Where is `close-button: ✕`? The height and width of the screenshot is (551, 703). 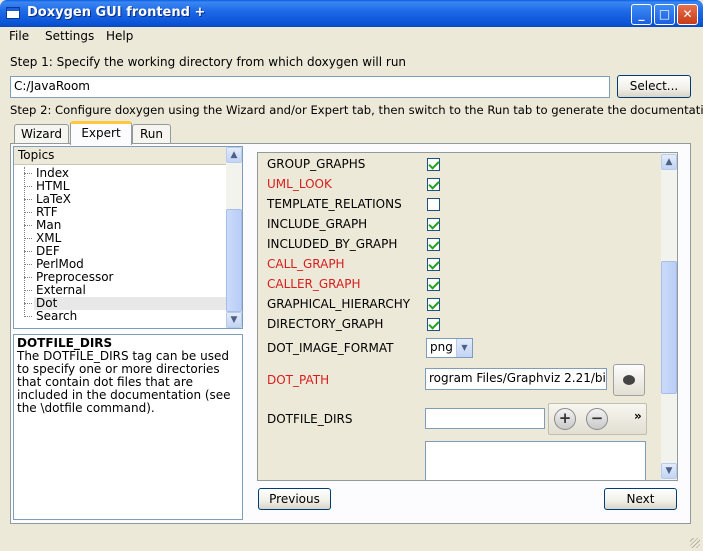 close-button: ✕ is located at coordinates (687, 14).